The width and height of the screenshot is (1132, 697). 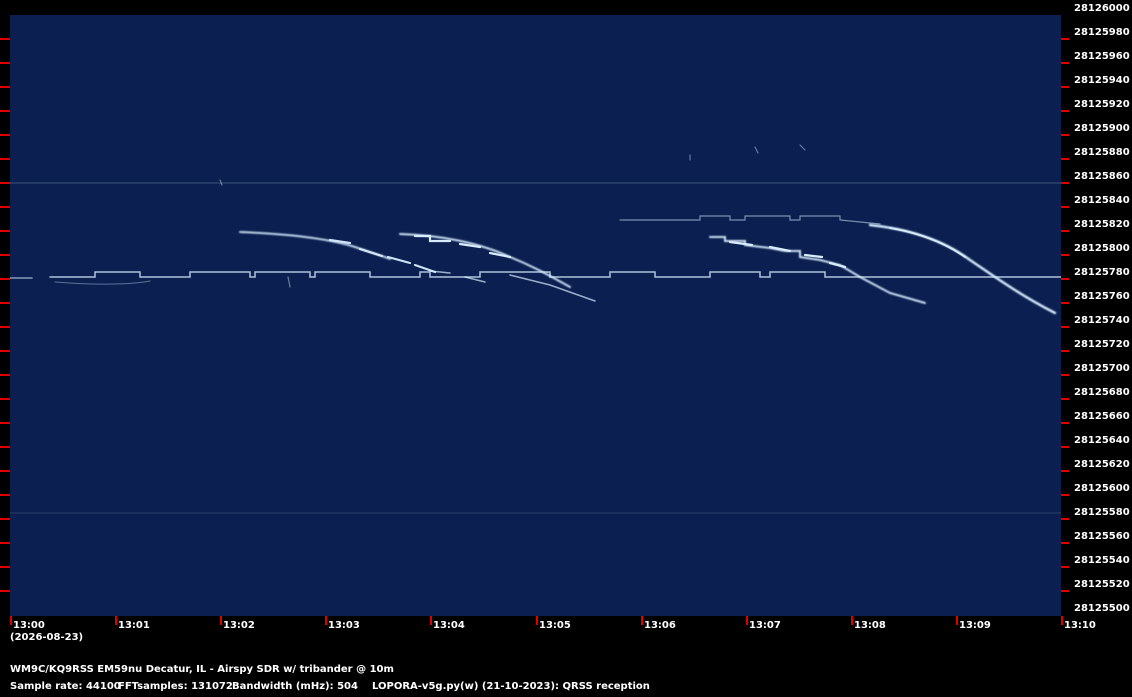 I want to click on frequency-label: 28125520, so click(x=1102, y=584).